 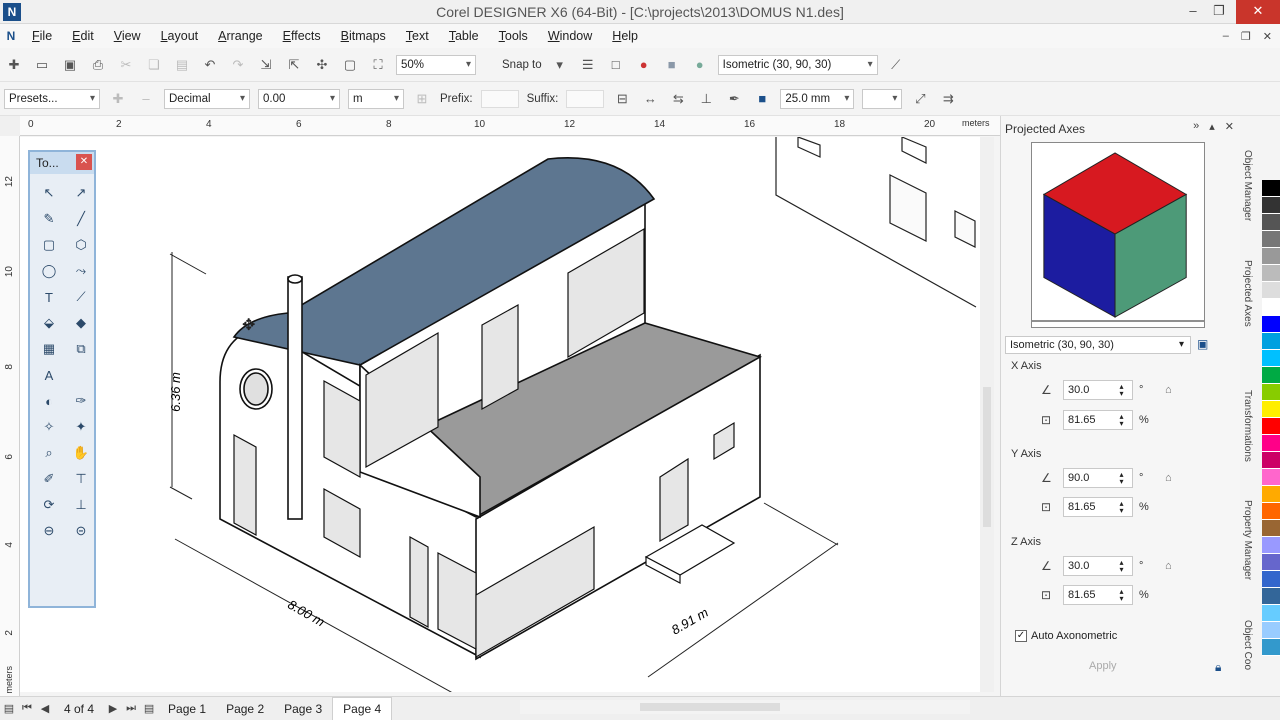 What do you see at coordinates (81, 401) in the screenshot?
I see `eyedropper-tool-icon: ✑` at bounding box center [81, 401].